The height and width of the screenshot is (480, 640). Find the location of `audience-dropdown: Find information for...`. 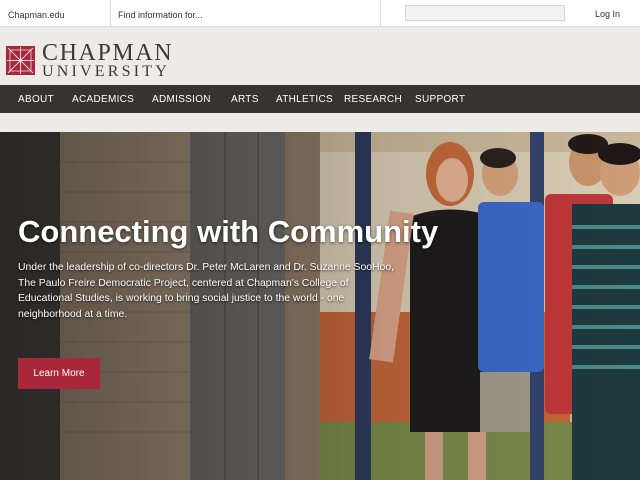

audience-dropdown: Find information for... is located at coordinates (246, 13).